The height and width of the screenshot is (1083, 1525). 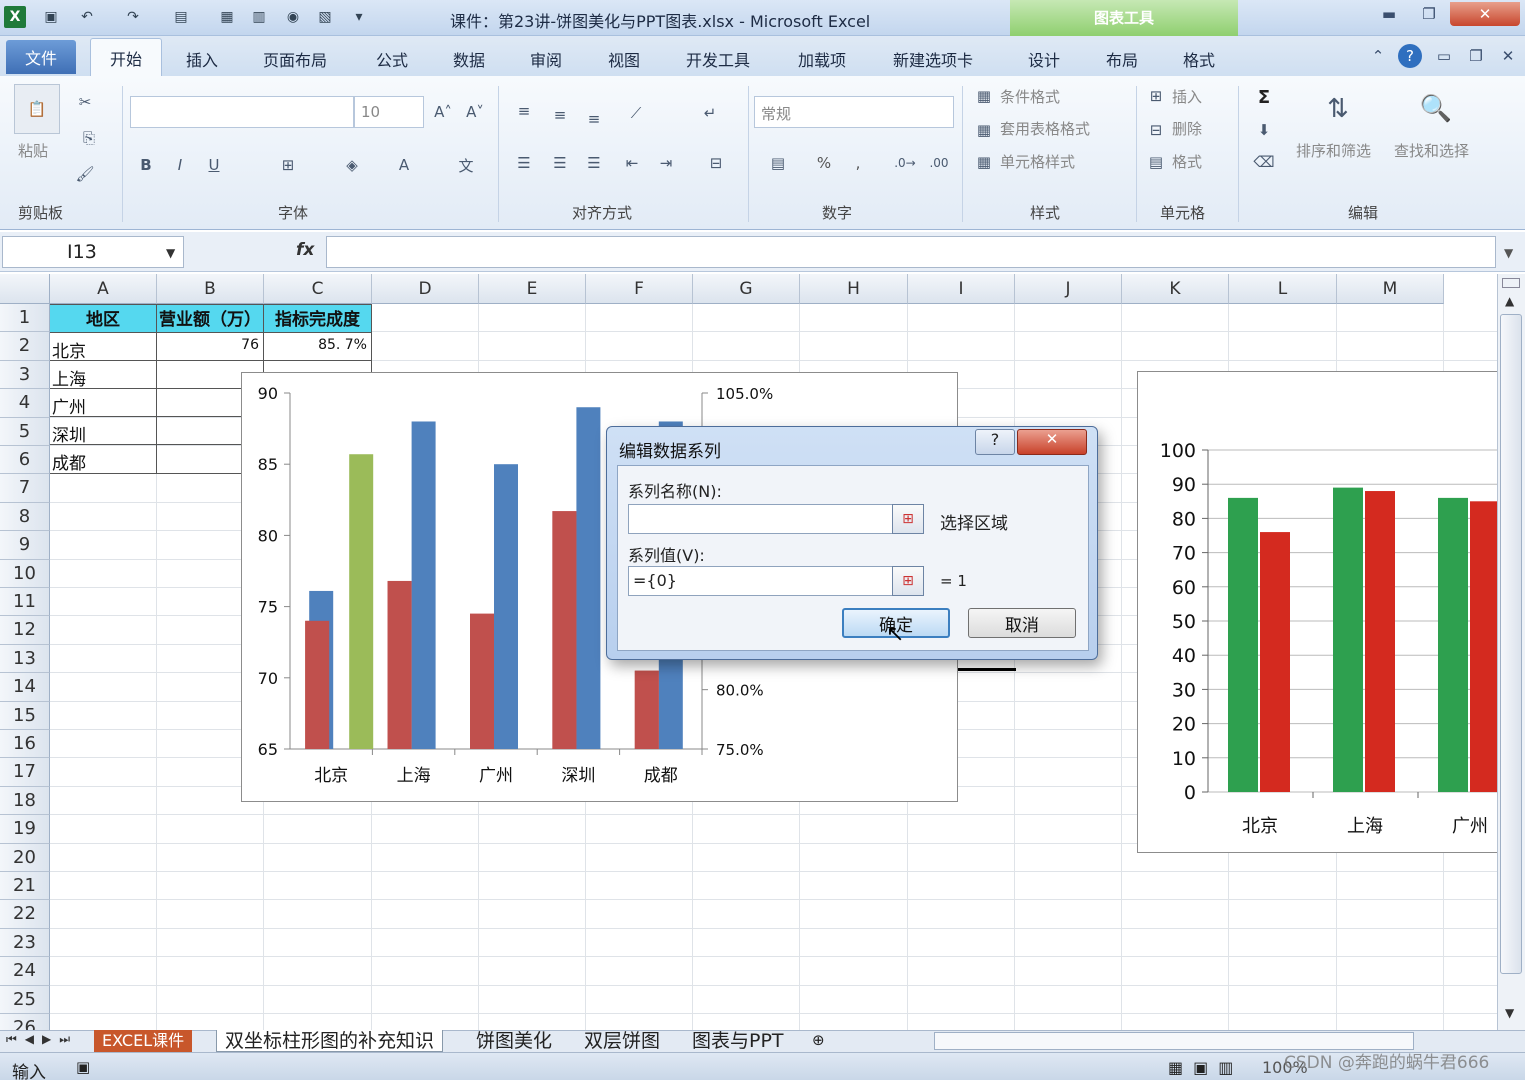 I want to click on collapse-ribbon-icon: ⌃, so click(x=1378, y=56).